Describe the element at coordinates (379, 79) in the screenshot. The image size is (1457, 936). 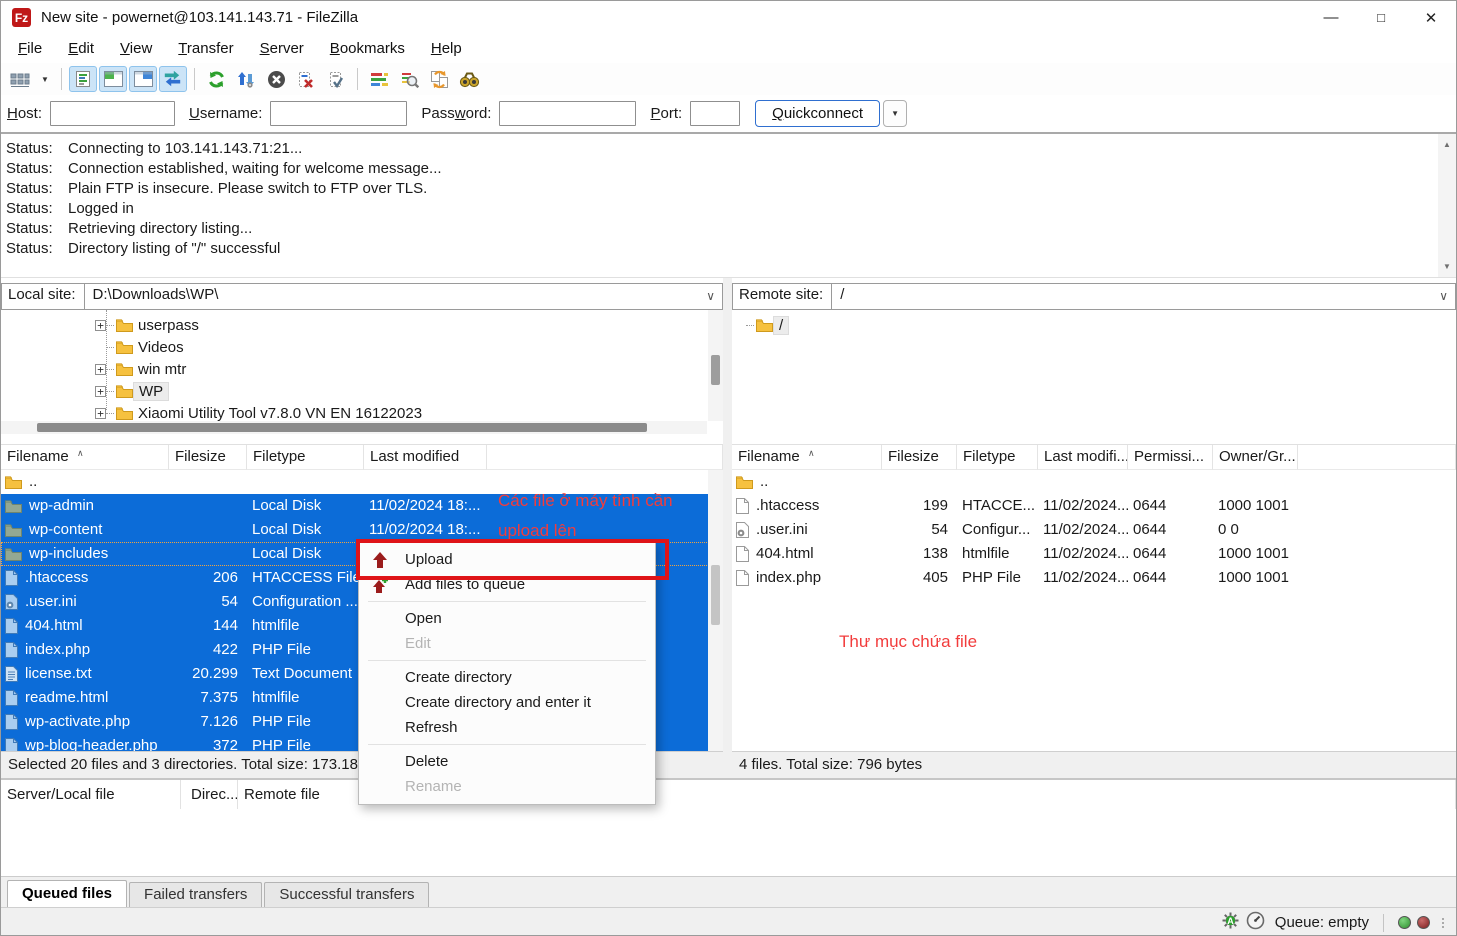
I see `filter-button` at that location.